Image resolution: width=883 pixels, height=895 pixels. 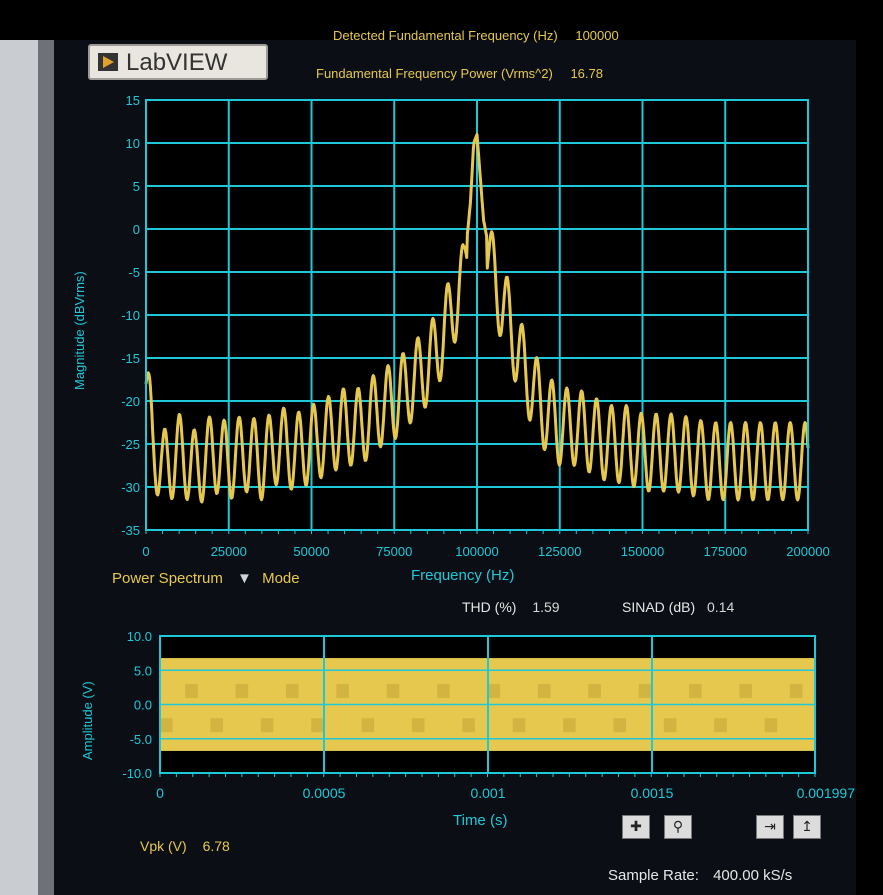 I want to click on time-x-tick-label: 0, so click(x=160, y=793).